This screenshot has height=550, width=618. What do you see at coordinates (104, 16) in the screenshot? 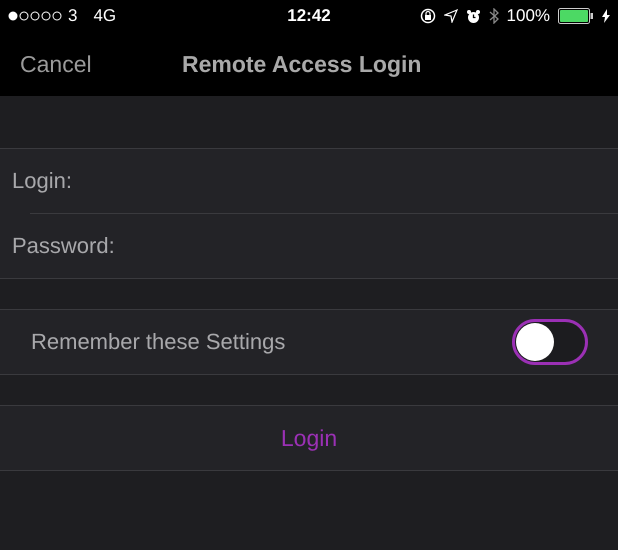
I see `network-type: 4G` at bounding box center [104, 16].